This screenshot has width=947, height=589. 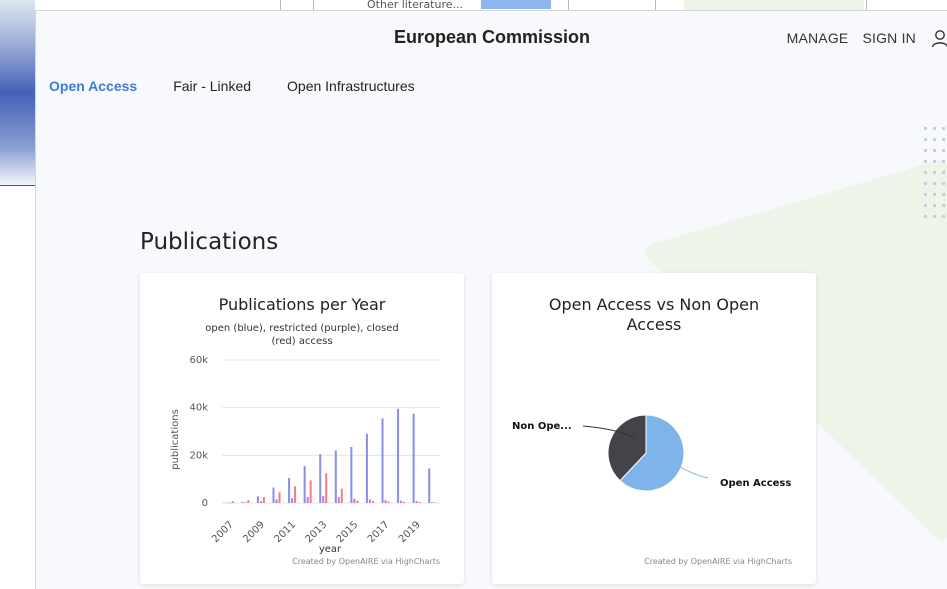 What do you see at coordinates (889, 38) in the screenshot?
I see `sign-in-link: SIGN IN` at bounding box center [889, 38].